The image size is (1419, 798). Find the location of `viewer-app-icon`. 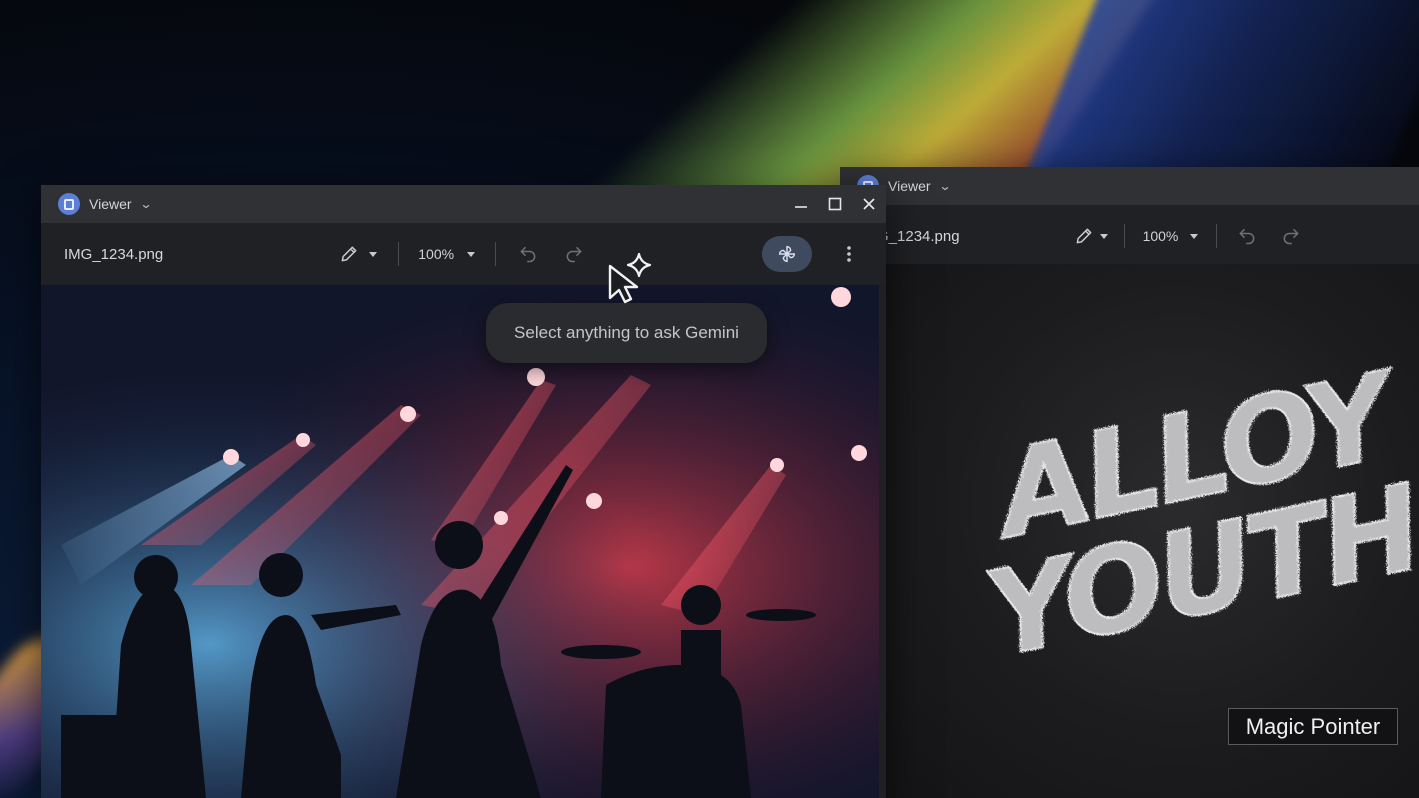

viewer-app-icon is located at coordinates (69, 204).